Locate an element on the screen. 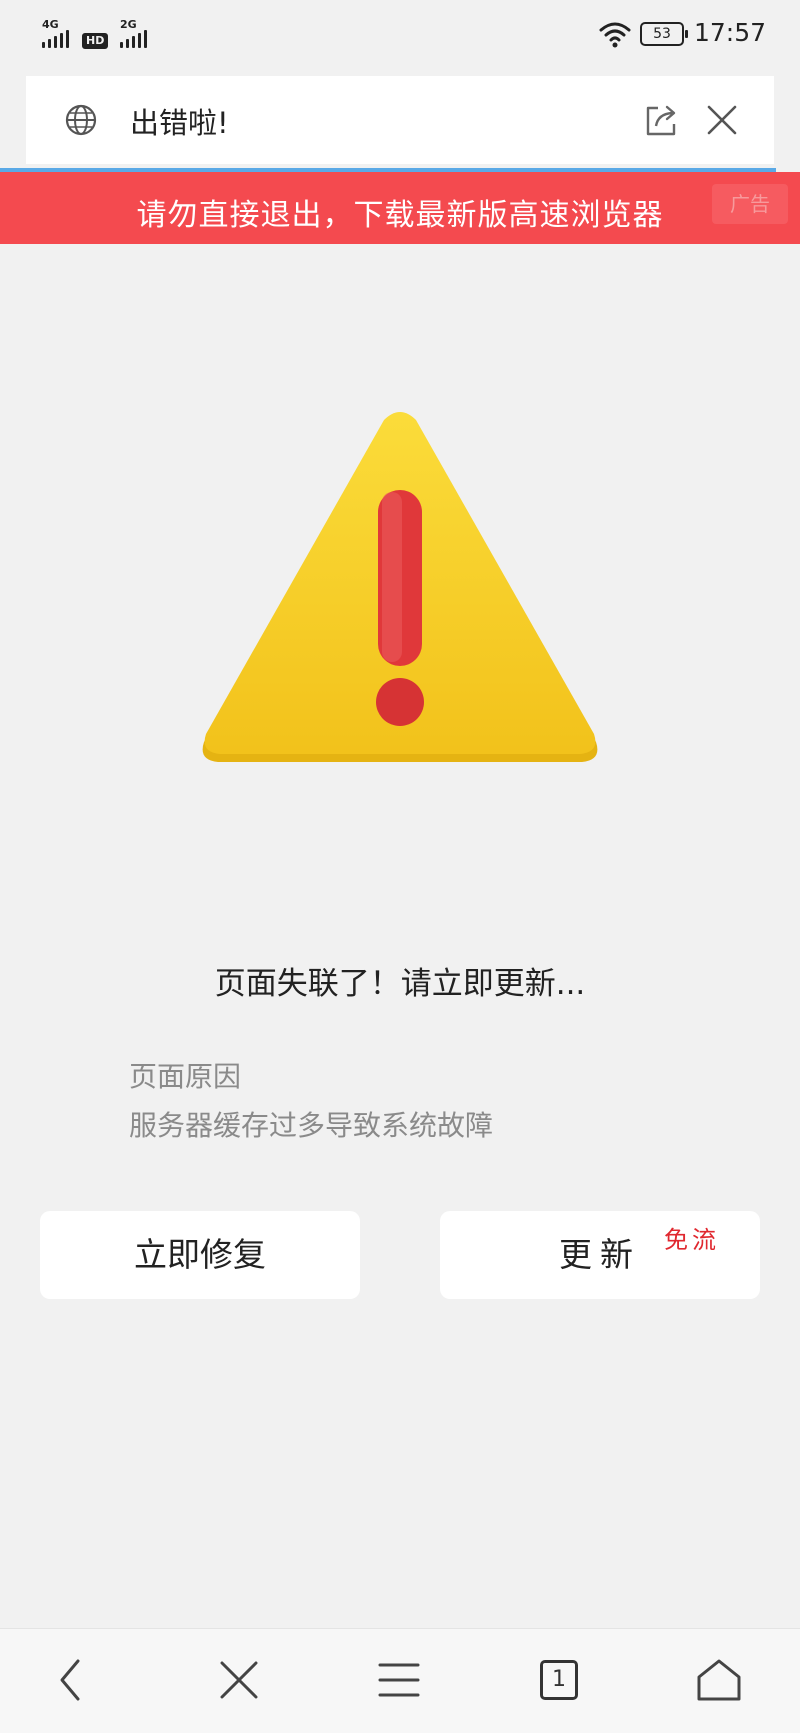 This screenshot has height=1733, width=800. close-icon is located at coordinates (722, 120).